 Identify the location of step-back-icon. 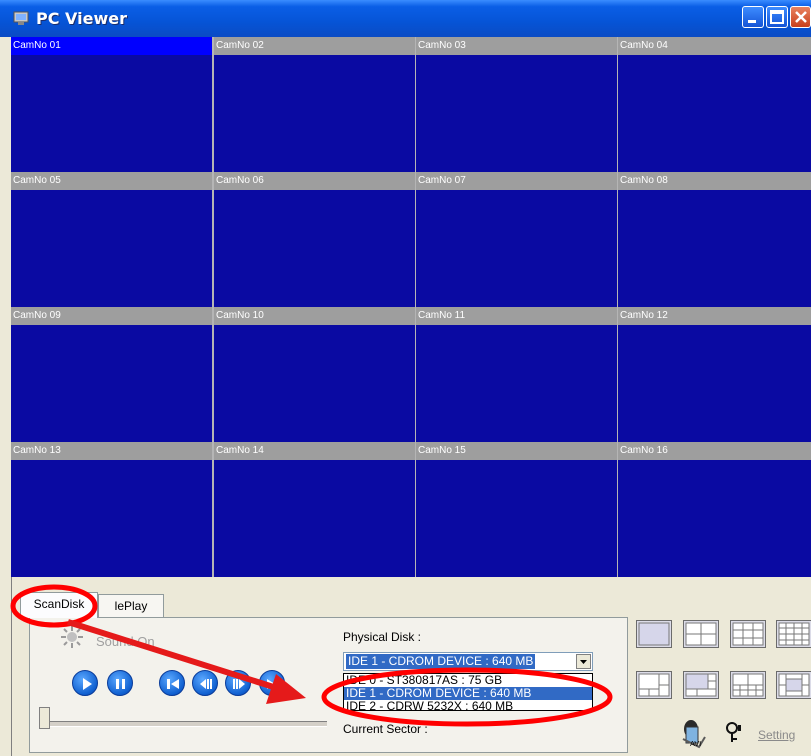
(206, 684).